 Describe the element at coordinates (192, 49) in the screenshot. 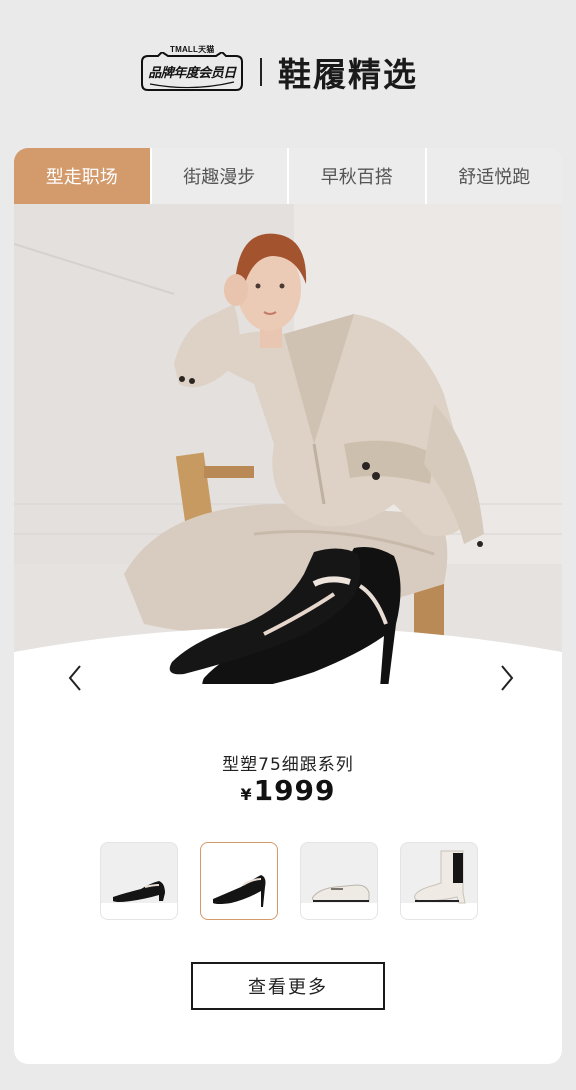

I see `tmall-brand-text: TMALL天猫` at that location.